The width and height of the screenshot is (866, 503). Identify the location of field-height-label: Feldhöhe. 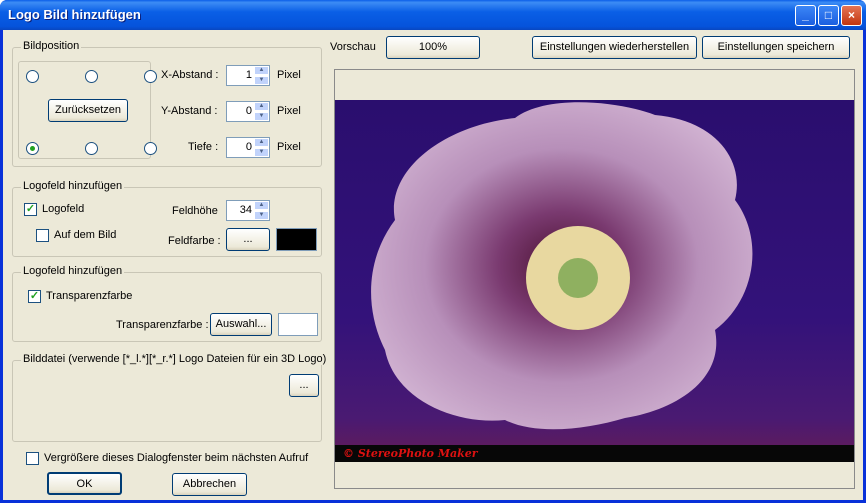
(195, 211).